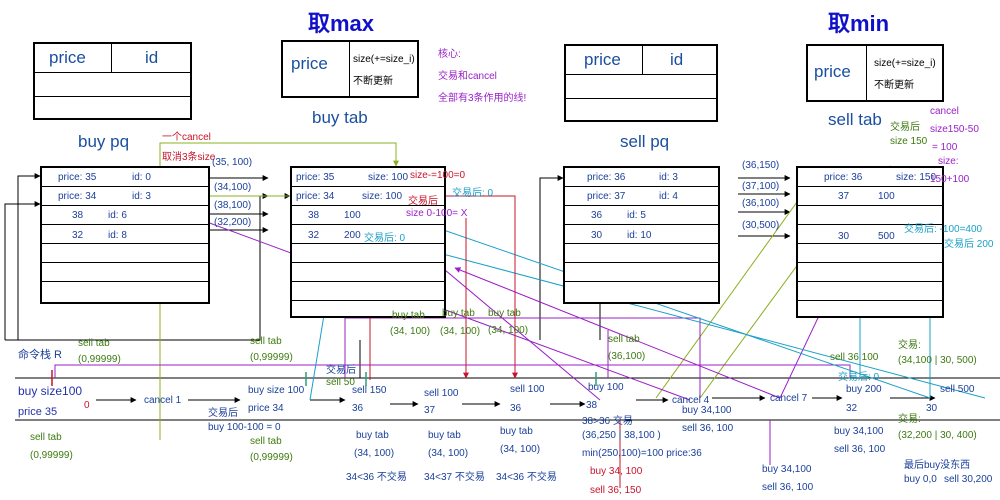  Describe the element at coordinates (844, 236) in the screenshot. I see `sell-tab-row3-price: 30` at that location.